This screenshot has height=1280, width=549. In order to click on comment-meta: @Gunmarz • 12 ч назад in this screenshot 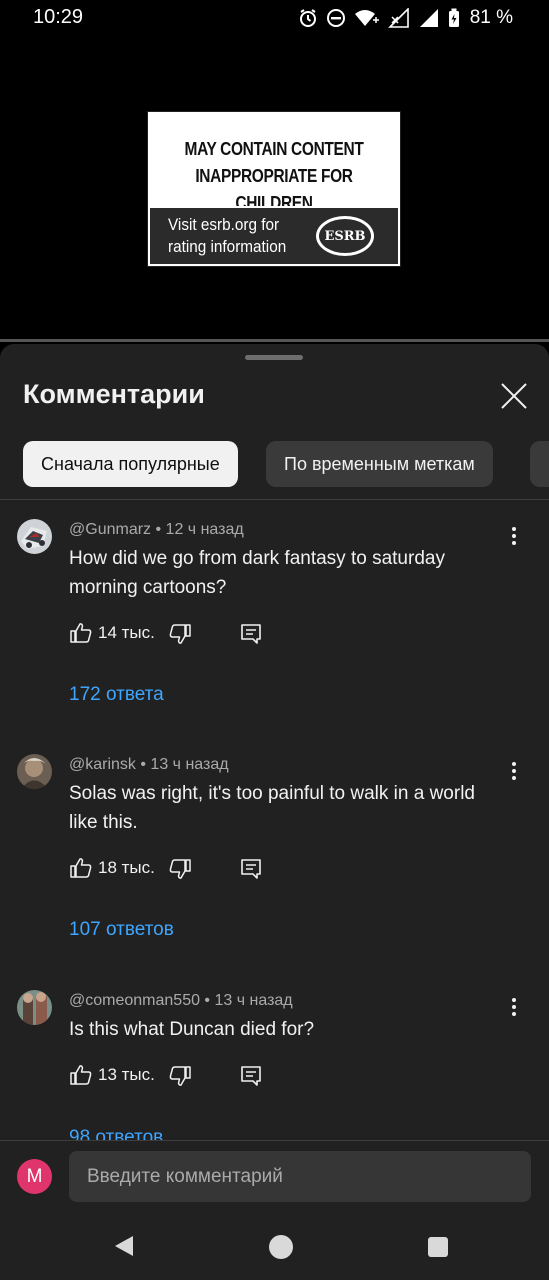, I will do `click(156, 529)`.